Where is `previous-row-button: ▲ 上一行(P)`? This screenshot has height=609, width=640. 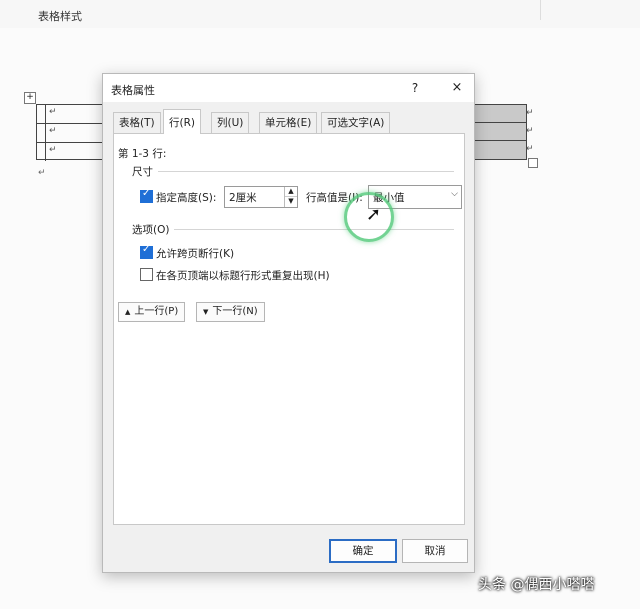 previous-row-button: ▲ 上一行(P) is located at coordinates (152, 312).